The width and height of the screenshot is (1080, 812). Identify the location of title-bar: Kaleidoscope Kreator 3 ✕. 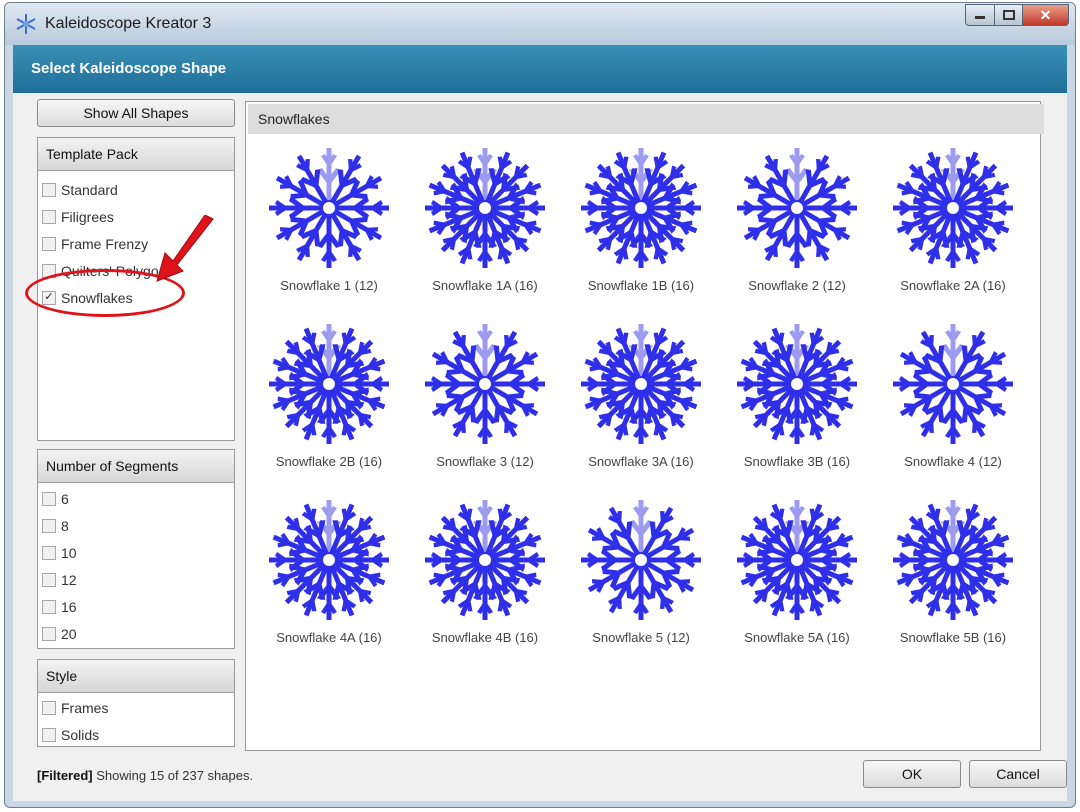
(540, 24).